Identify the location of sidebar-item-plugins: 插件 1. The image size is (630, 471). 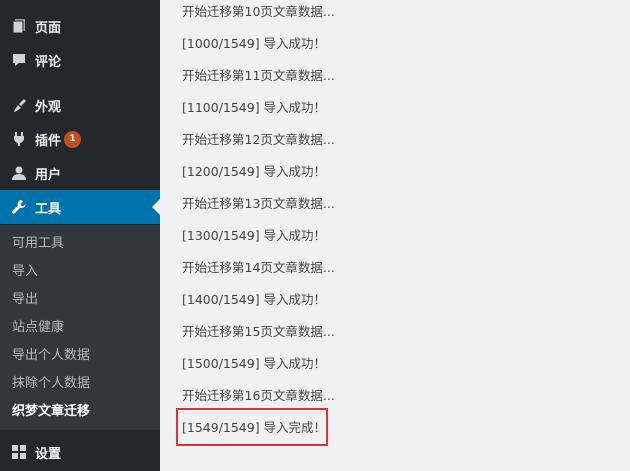
(80, 139).